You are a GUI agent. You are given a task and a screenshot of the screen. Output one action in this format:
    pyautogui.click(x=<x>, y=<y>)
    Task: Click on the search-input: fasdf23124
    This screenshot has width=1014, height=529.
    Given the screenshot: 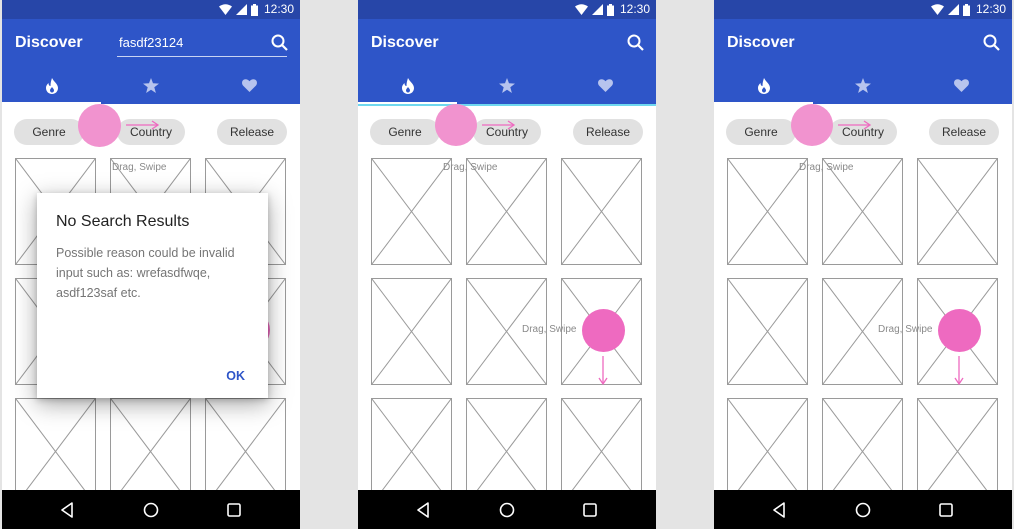 What is the action you would take?
    pyautogui.click(x=202, y=44)
    